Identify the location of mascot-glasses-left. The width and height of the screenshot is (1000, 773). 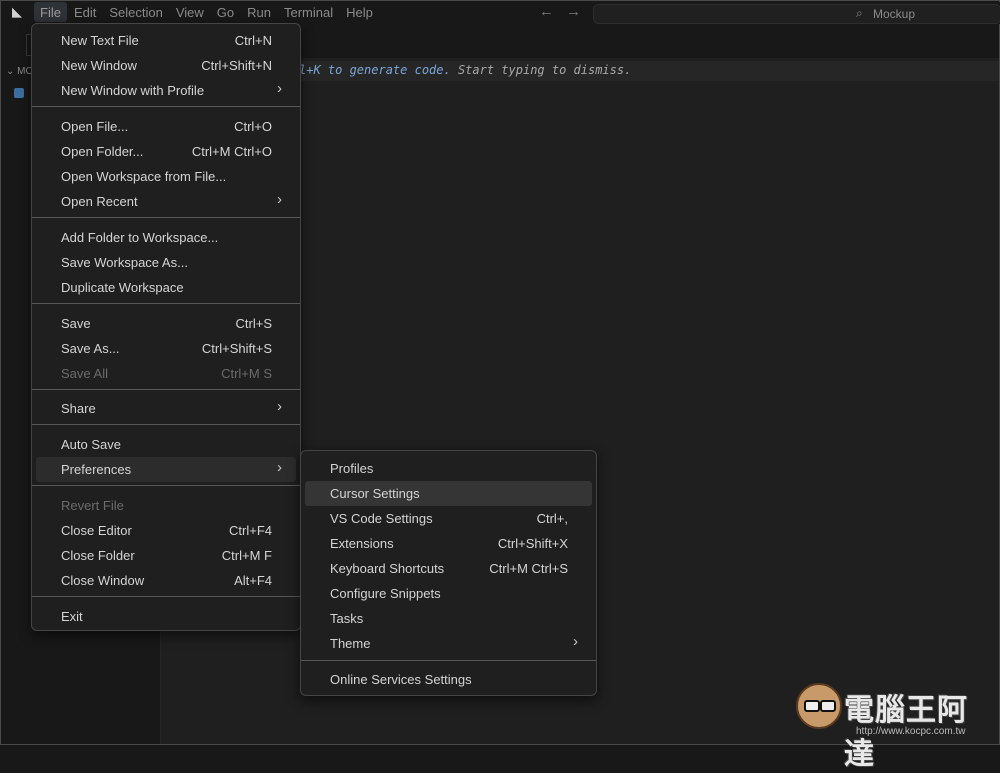
(812, 706).